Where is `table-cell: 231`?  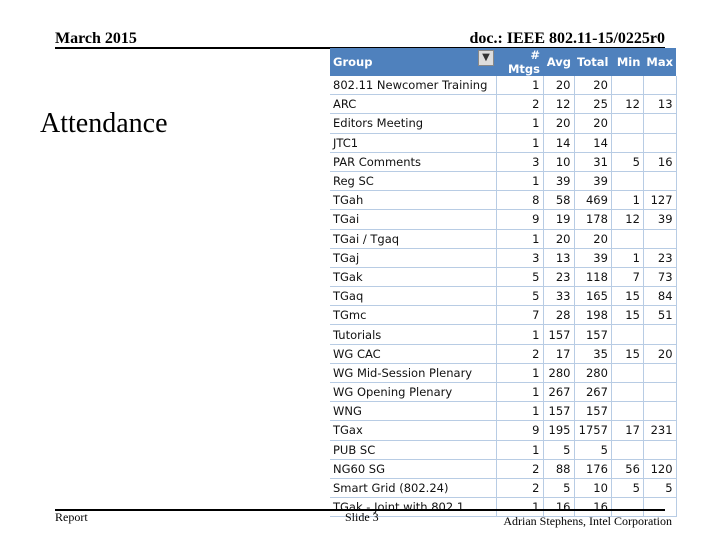 table-cell: 231 is located at coordinates (660, 430).